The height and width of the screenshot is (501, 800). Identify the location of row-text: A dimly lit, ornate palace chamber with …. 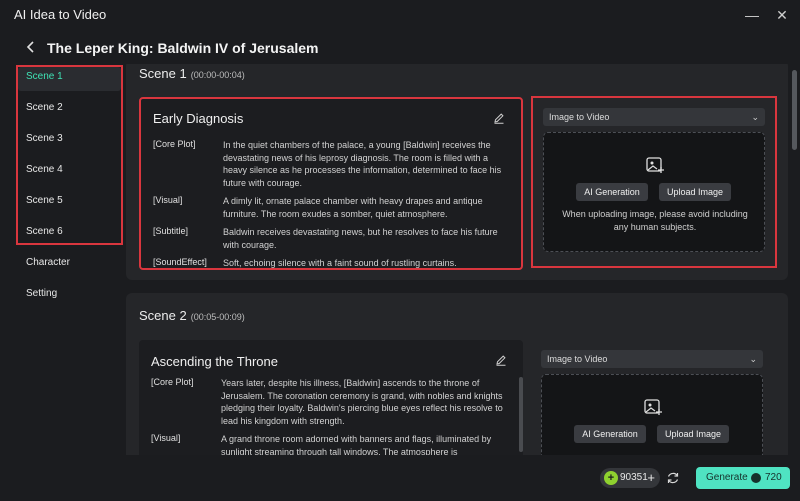
(368, 207).